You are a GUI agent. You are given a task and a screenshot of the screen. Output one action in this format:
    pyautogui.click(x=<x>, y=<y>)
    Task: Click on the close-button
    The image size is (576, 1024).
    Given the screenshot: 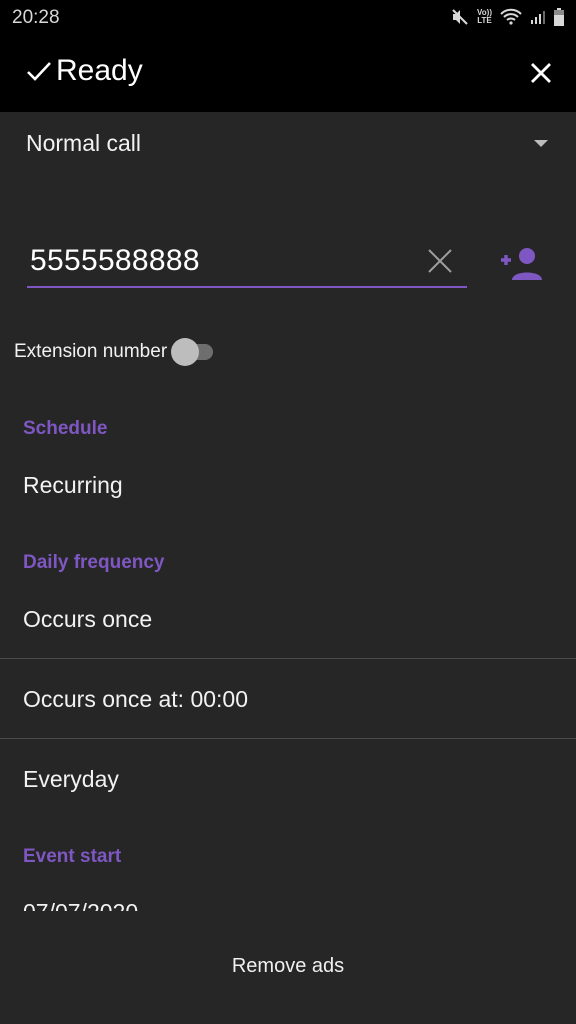 What is the action you would take?
    pyautogui.click(x=541, y=73)
    